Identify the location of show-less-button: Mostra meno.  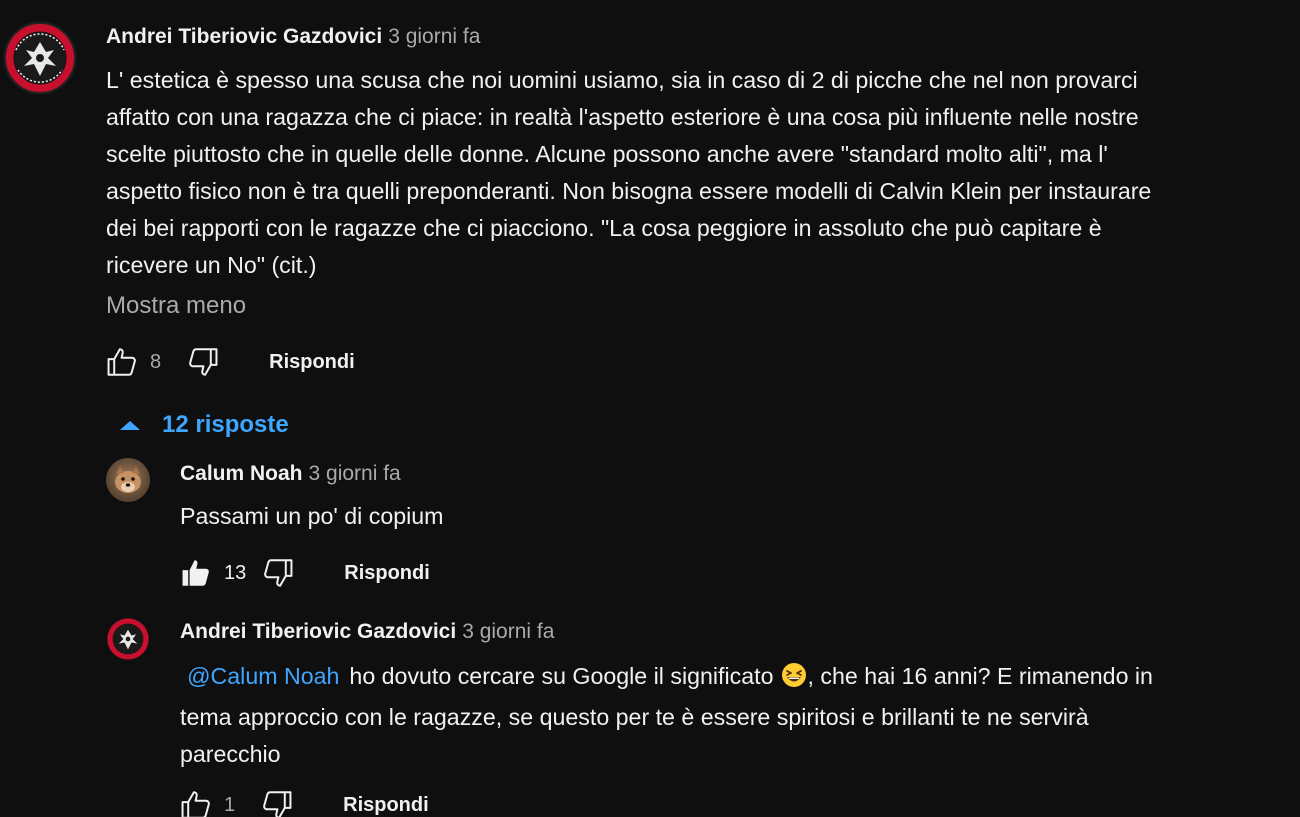
(176, 306).